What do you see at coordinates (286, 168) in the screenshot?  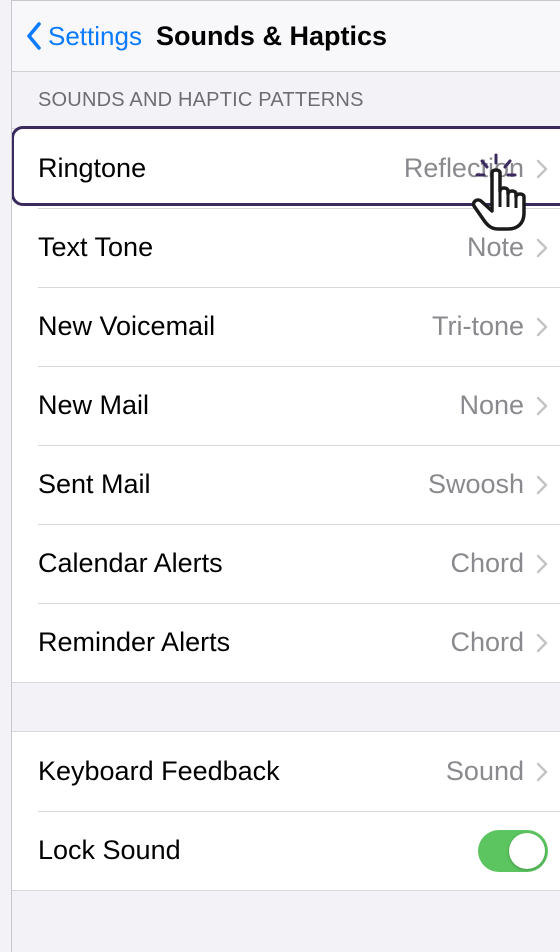 I see `row-ringtone: Ringtone Reflection` at bounding box center [286, 168].